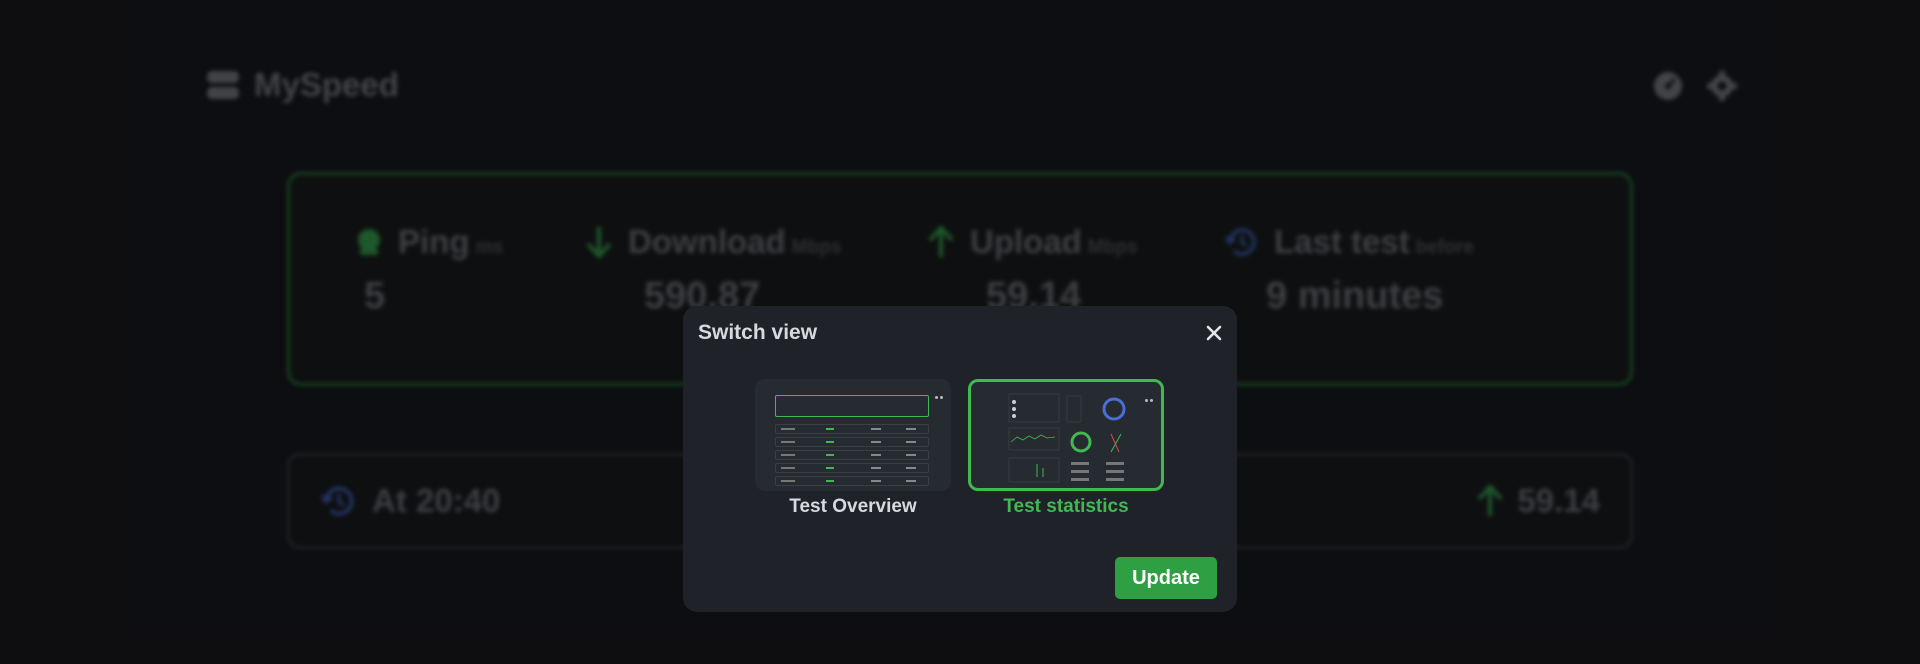  I want to click on view-option-test-overview: Test Overview, so click(853, 448).